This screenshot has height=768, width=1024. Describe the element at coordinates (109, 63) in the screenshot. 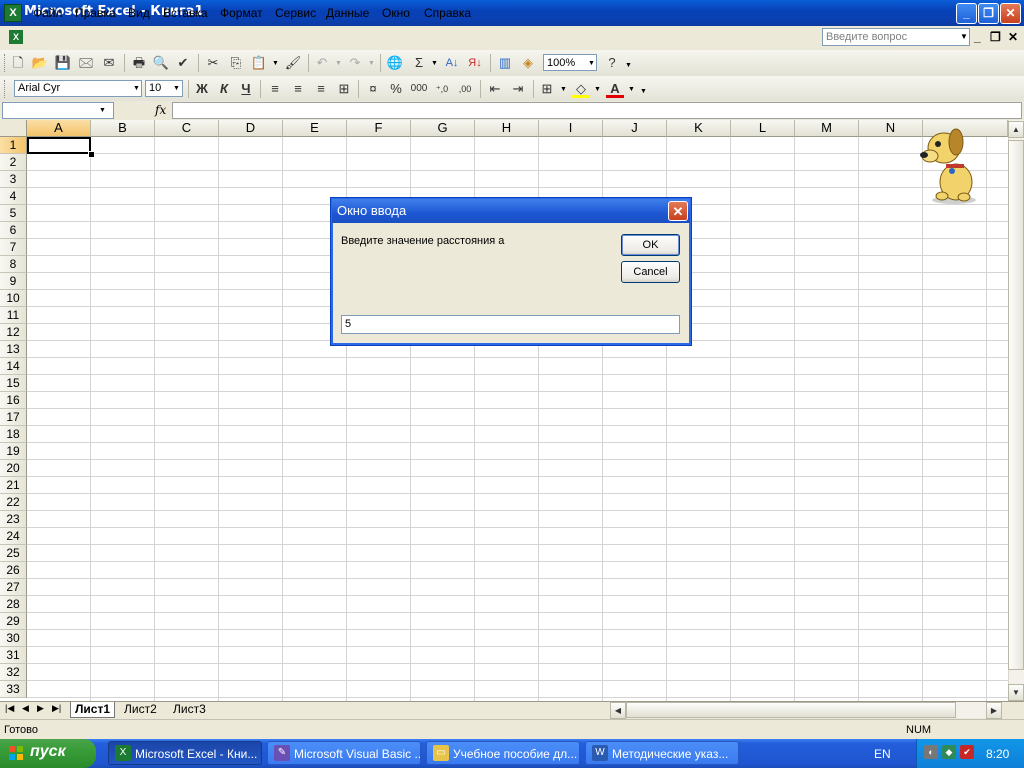

I see `email-icon: ✉` at that location.